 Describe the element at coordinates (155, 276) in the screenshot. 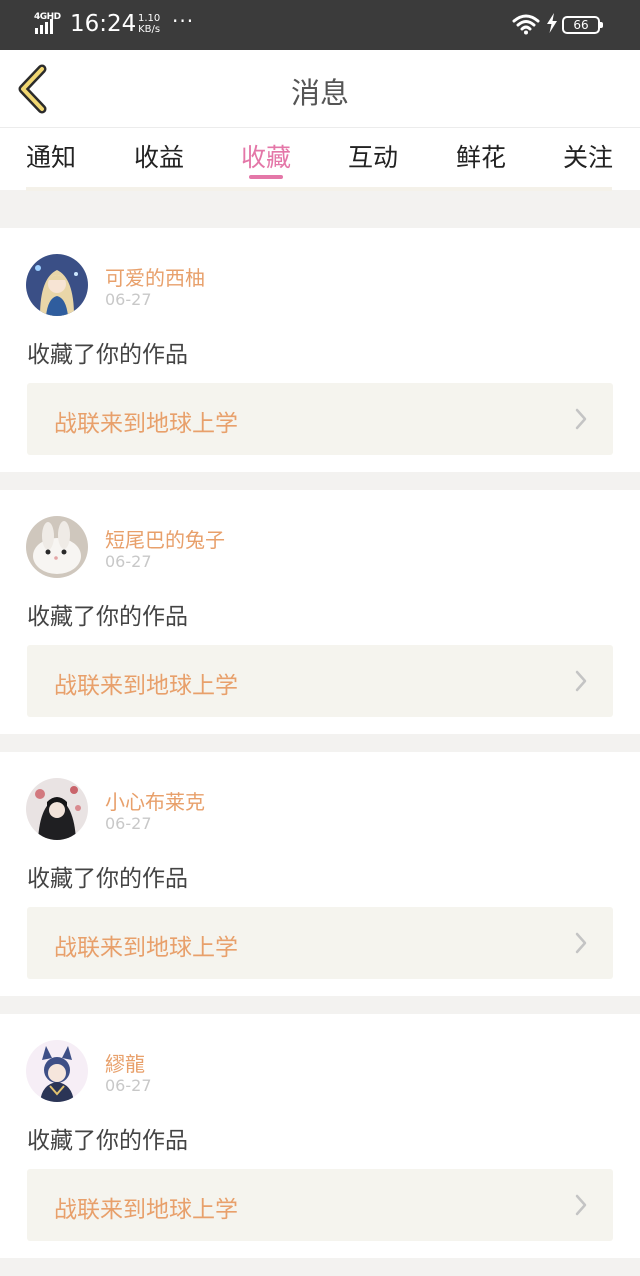

I see `user-name: 可爱的西柚` at that location.